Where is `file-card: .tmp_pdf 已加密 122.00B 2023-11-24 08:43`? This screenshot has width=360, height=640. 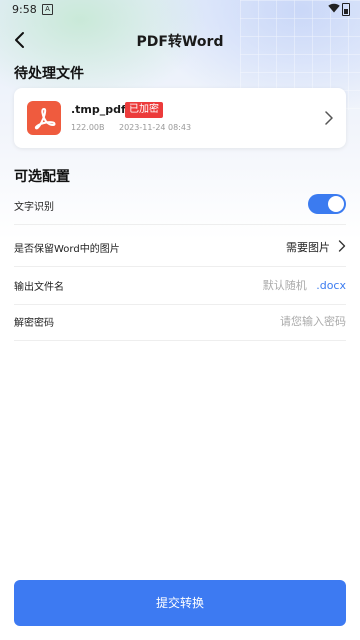 file-card: .tmp_pdf 已加密 122.00B 2023-11-24 08:43 is located at coordinates (180, 118).